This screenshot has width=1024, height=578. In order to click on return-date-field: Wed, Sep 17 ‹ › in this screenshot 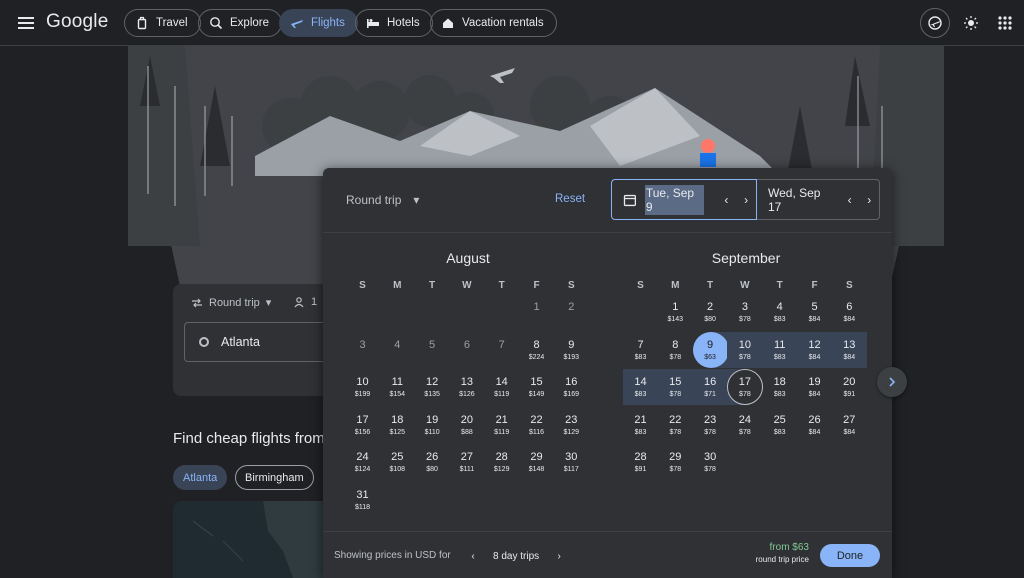, I will do `click(818, 199)`.